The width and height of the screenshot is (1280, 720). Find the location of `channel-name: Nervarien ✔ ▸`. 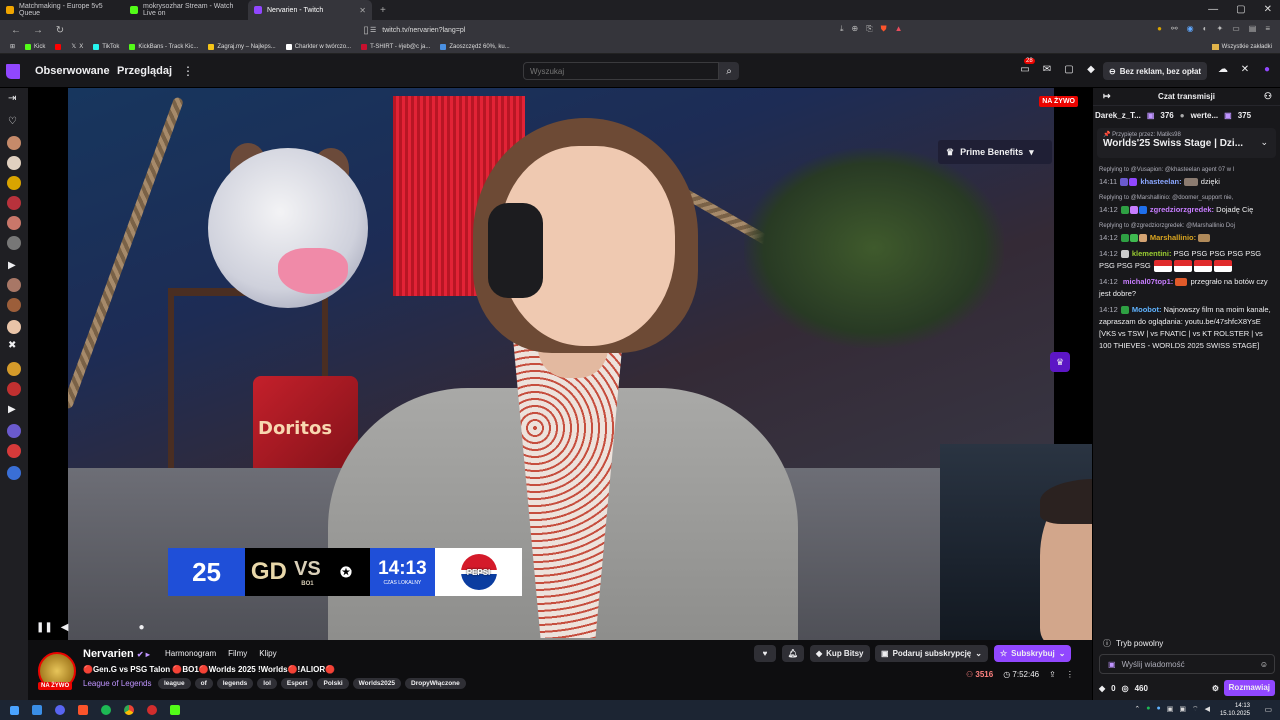

channel-name: Nervarien ✔ ▸ is located at coordinates (116, 654).